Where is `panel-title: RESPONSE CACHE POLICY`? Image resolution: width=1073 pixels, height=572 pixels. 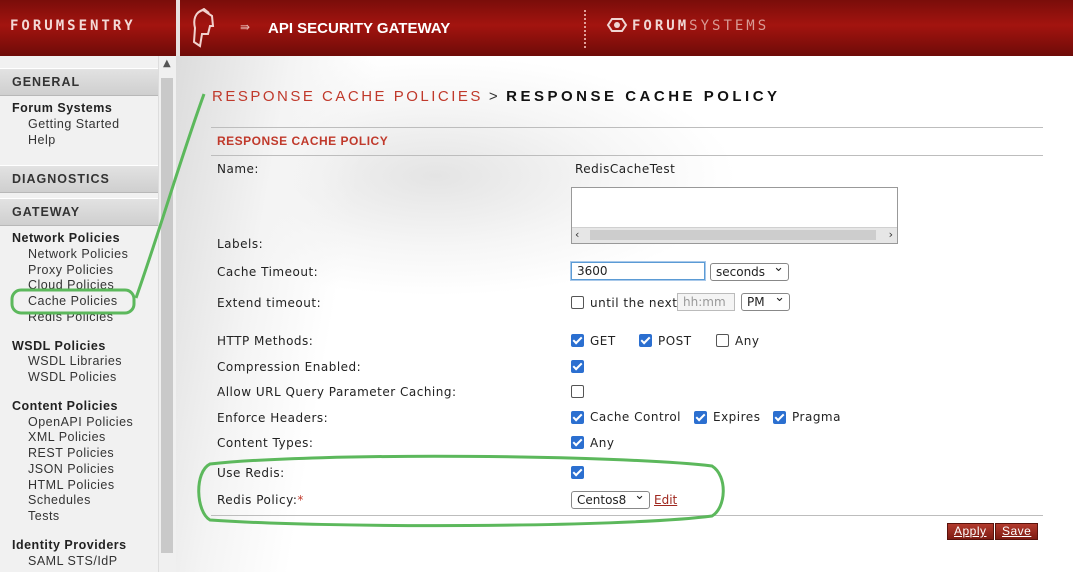 panel-title: RESPONSE CACHE POLICY is located at coordinates (303, 141).